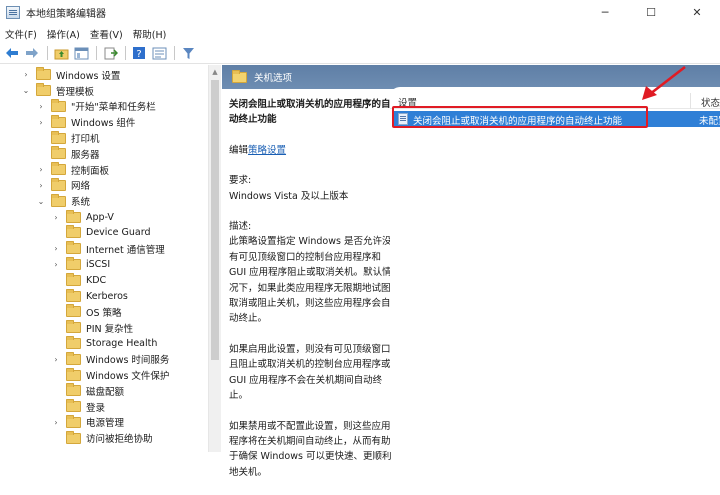 This screenshot has height=495, width=720. I want to click on properties-button, so click(159, 53).